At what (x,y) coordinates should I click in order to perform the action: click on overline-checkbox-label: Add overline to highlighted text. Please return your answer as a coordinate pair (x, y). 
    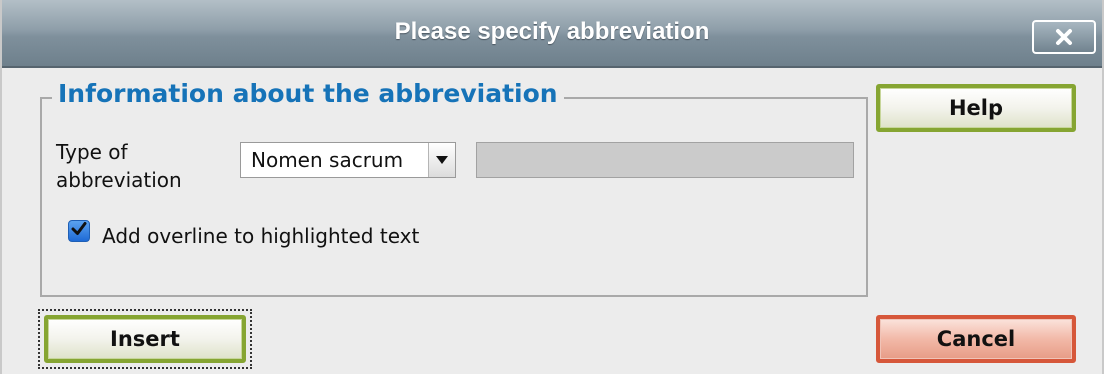
    Looking at the image, I should click on (246, 236).